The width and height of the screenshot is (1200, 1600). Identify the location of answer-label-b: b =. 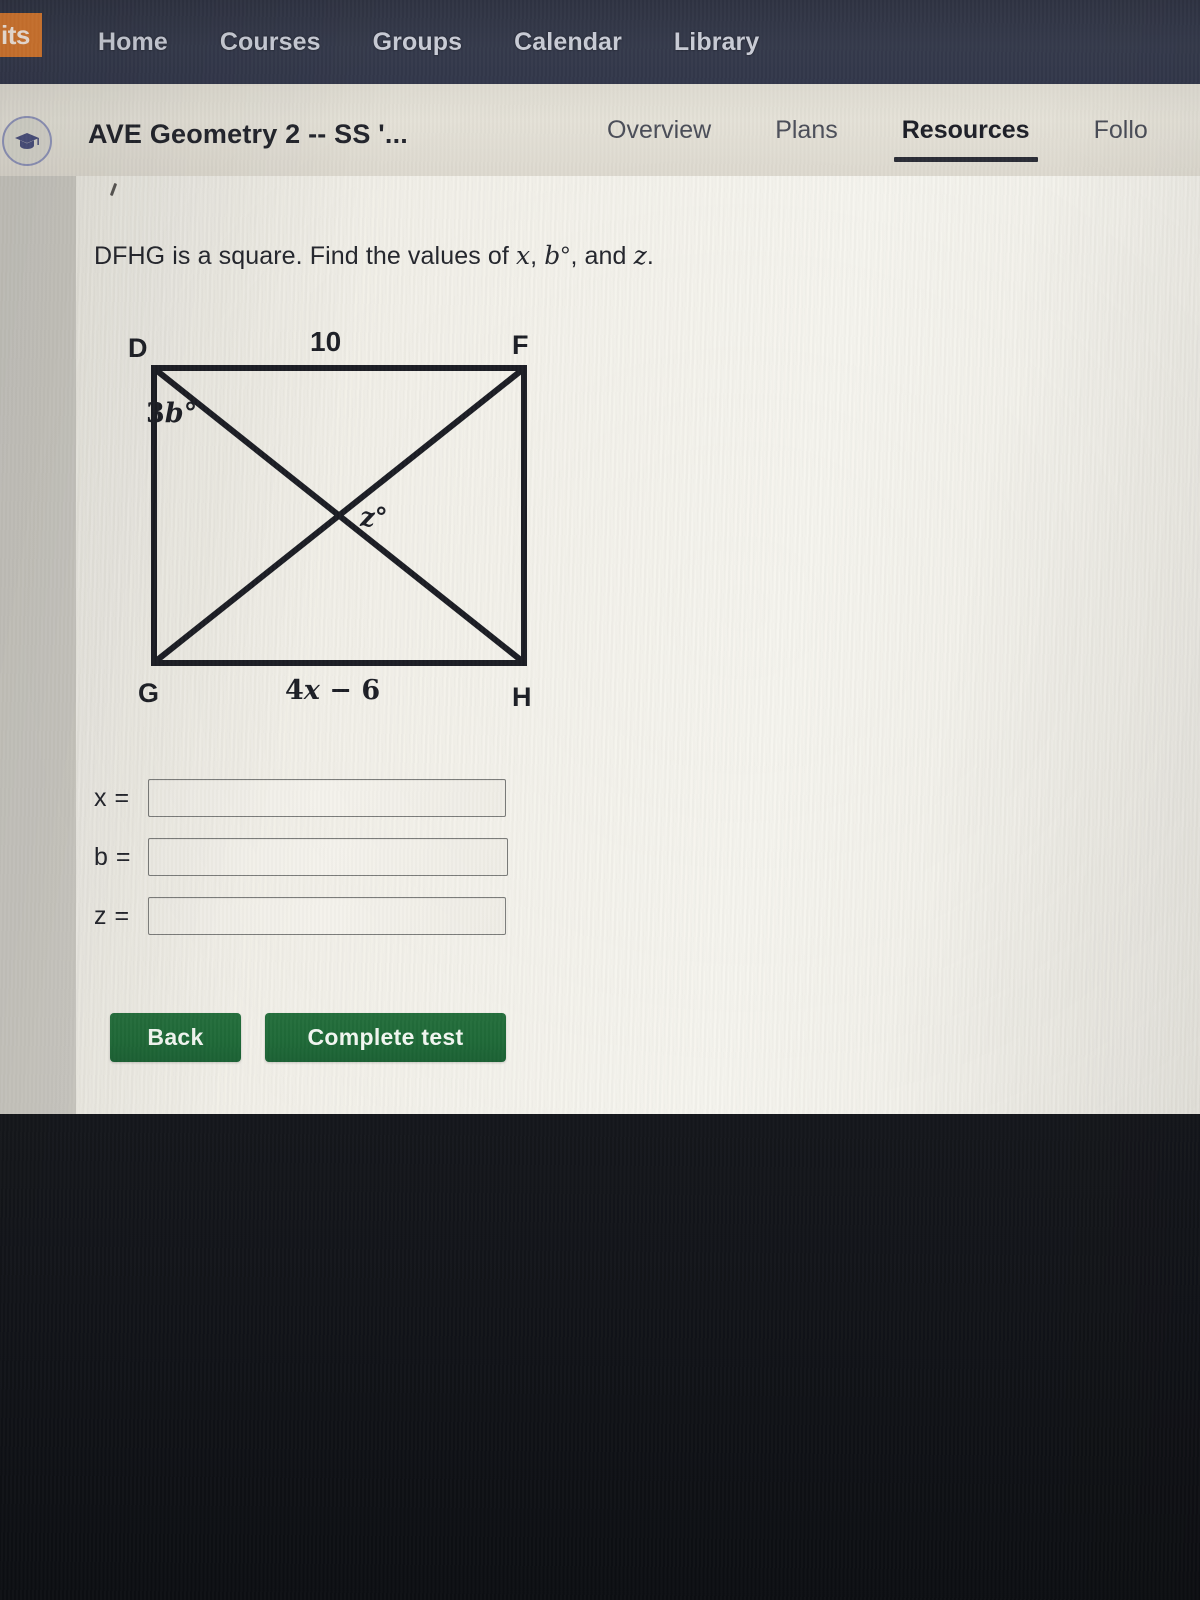
(112, 856).